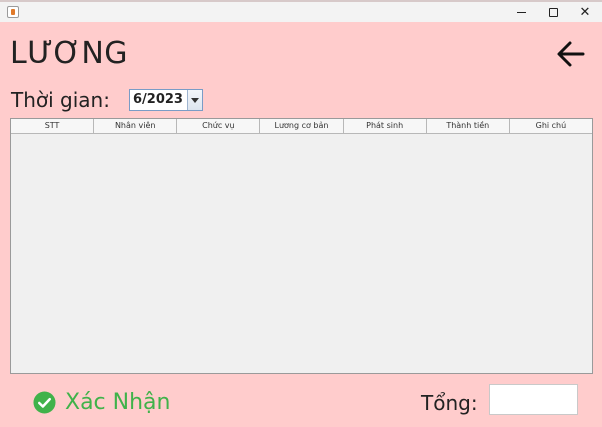  I want to click on minimize-icon, so click(521, 12).